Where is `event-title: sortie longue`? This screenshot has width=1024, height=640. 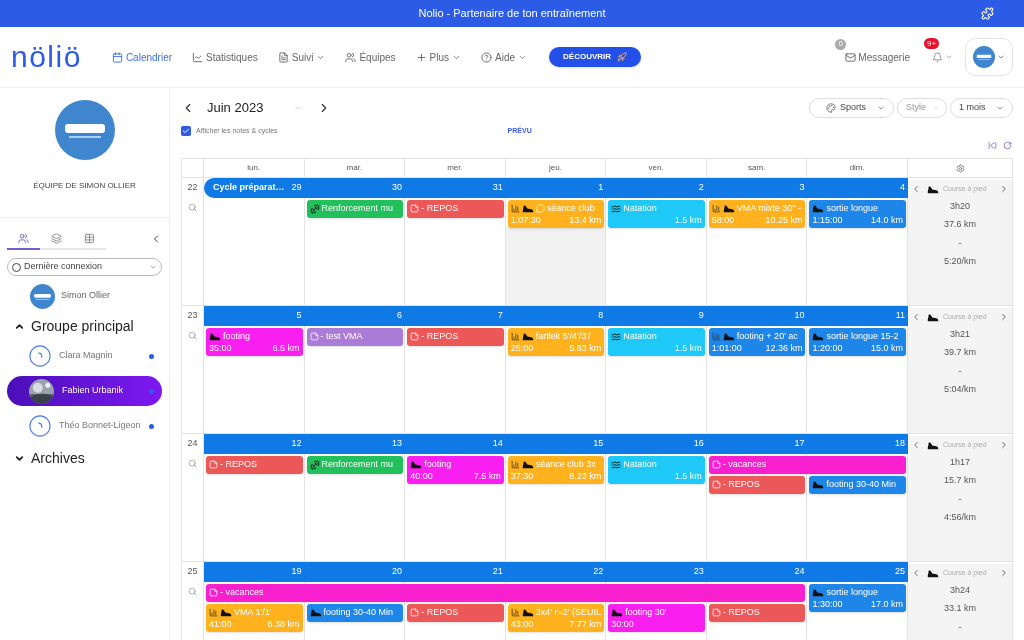 event-title: sortie longue is located at coordinates (852, 592).